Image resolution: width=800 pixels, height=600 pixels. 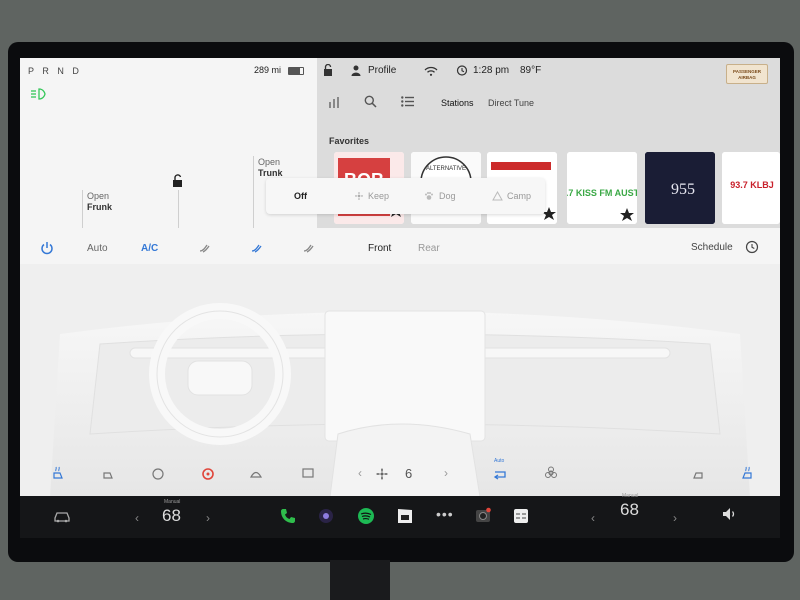 I want to click on favorites-heading: Favorites, so click(x=349, y=141).